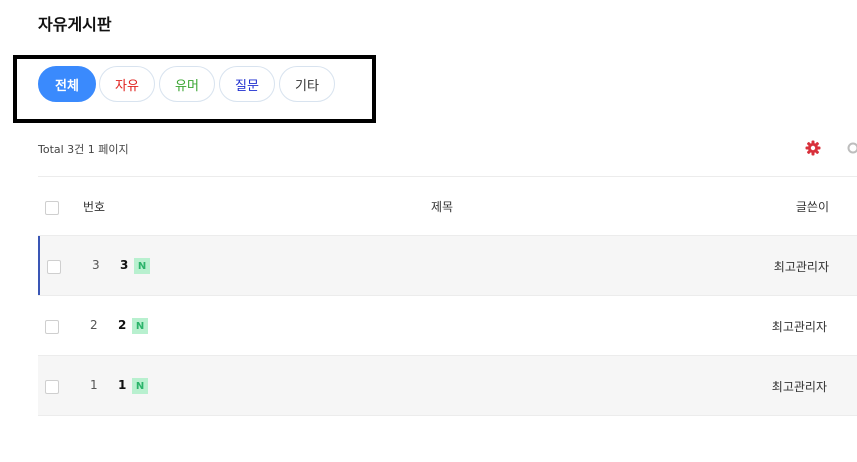  I want to click on category-tab-label: 기타, so click(307, 86).